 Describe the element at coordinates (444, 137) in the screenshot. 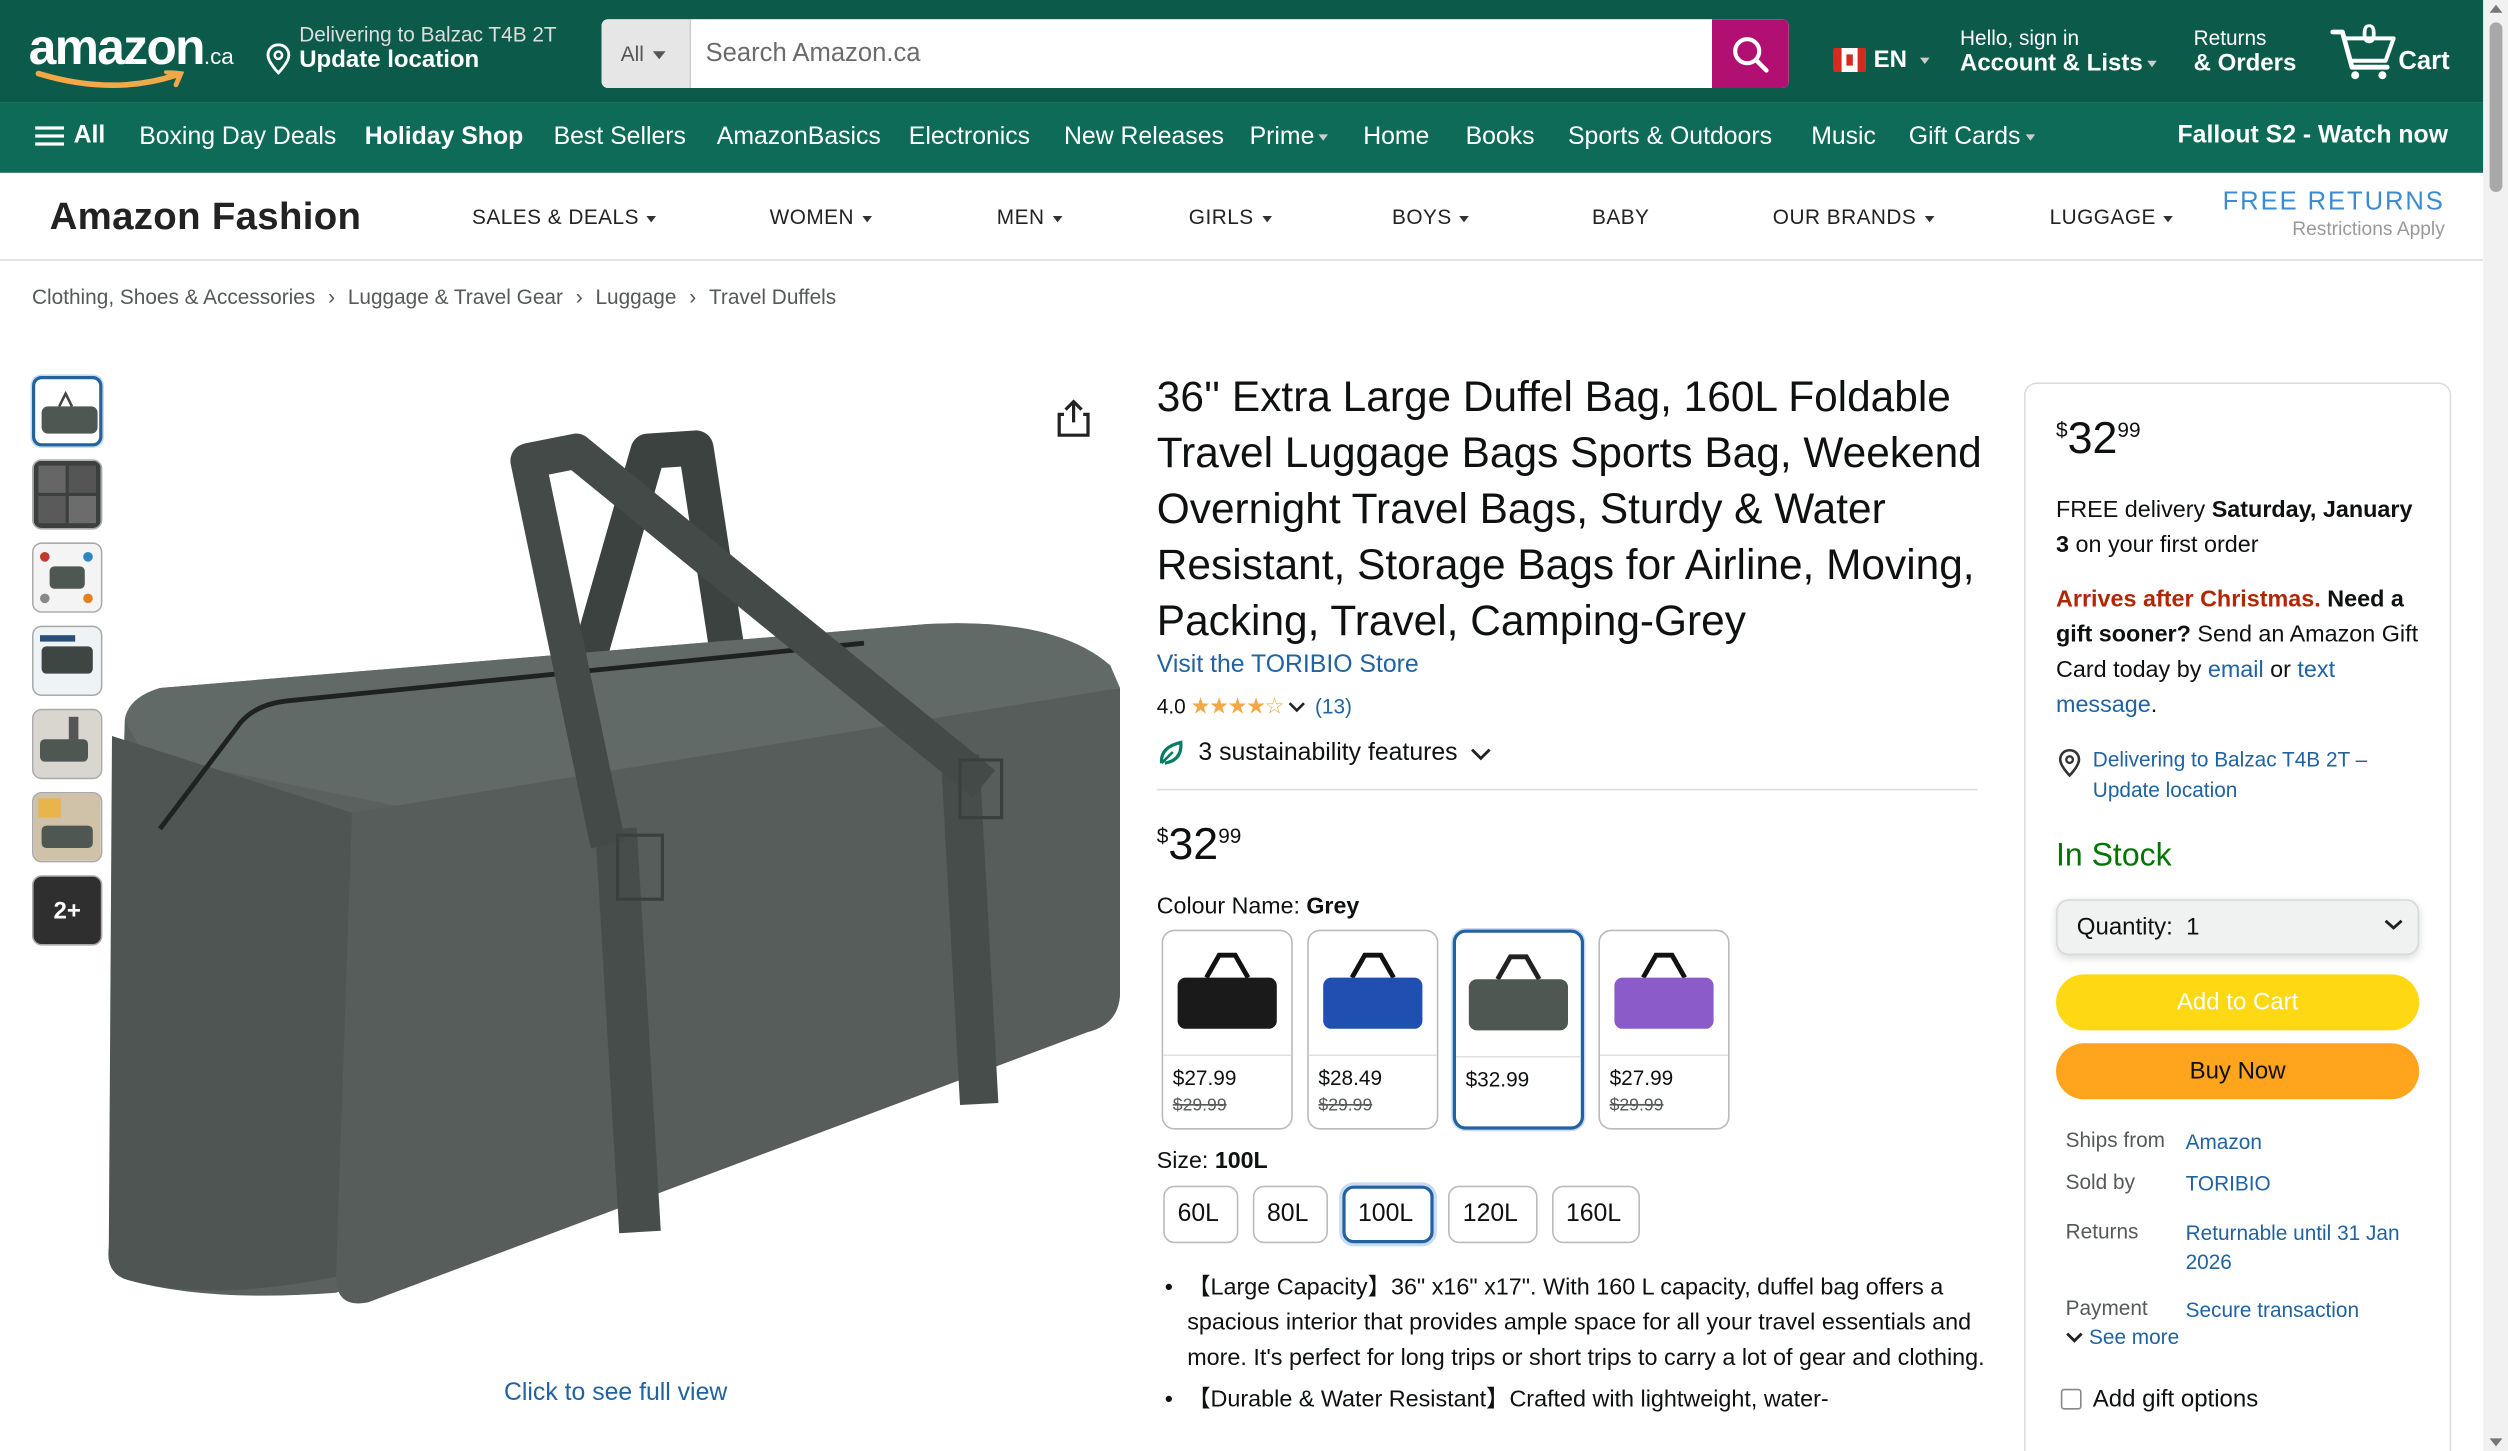

I see `nav-holiday-shop: Holiday Shop` at that location.